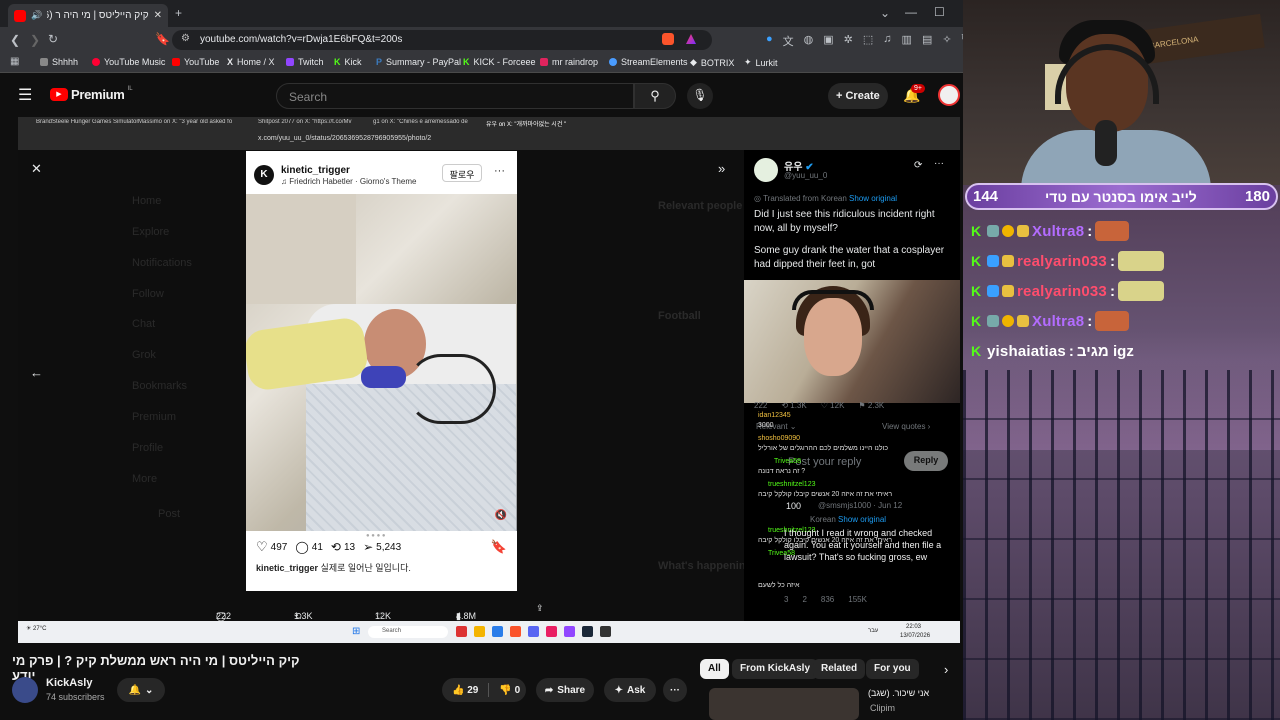  Describe the element at coordinates (868, 41) in the screenshot. I see `downloads-icon: ⬚` at that location.